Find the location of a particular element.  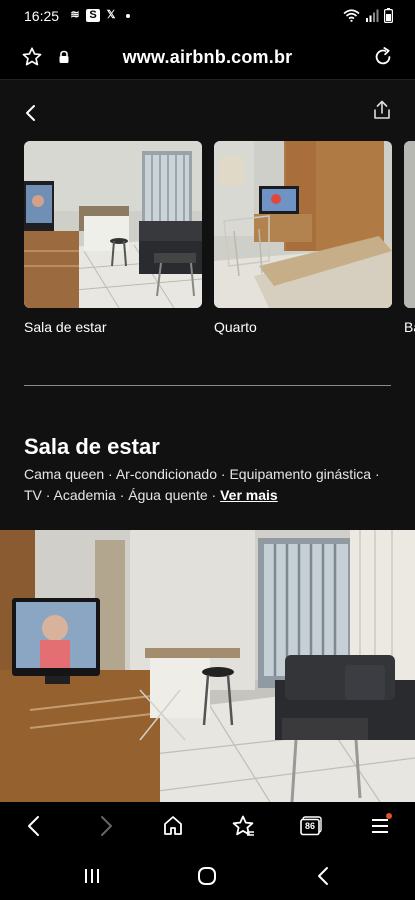

browser-back-icon is located at coordinates (34, 826).